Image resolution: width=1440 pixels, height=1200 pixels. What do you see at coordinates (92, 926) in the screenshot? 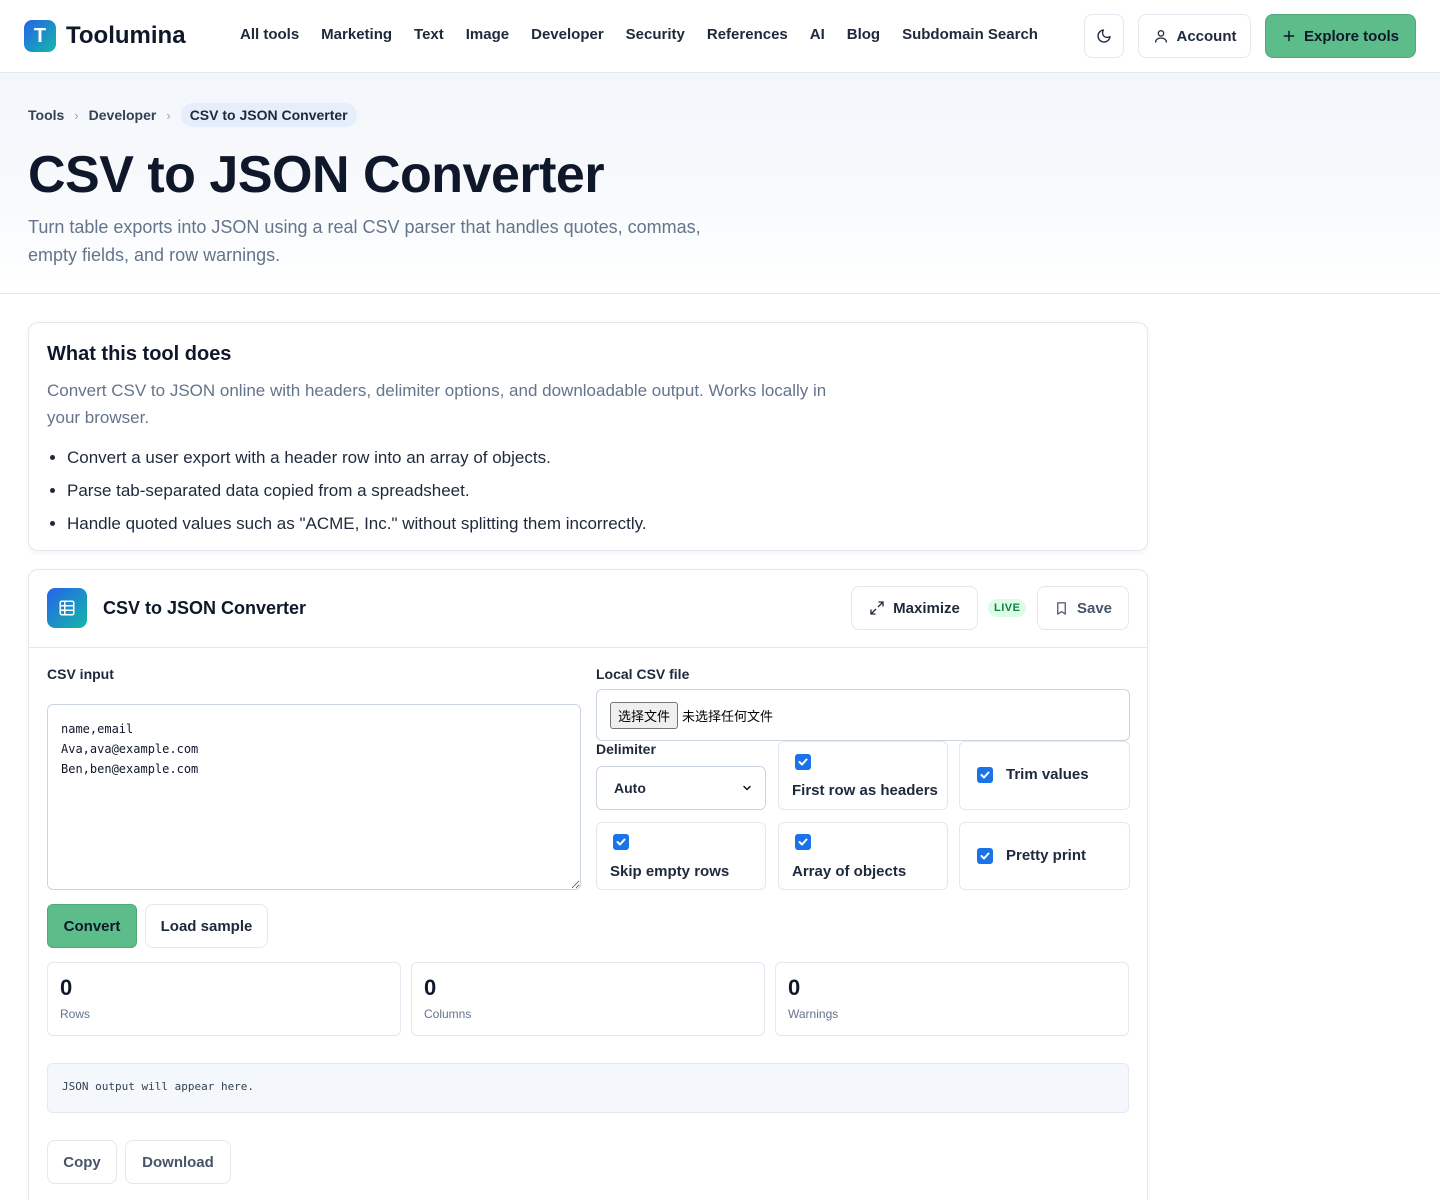
I see `convert-button: Convert` at bounding box center [92, 926].